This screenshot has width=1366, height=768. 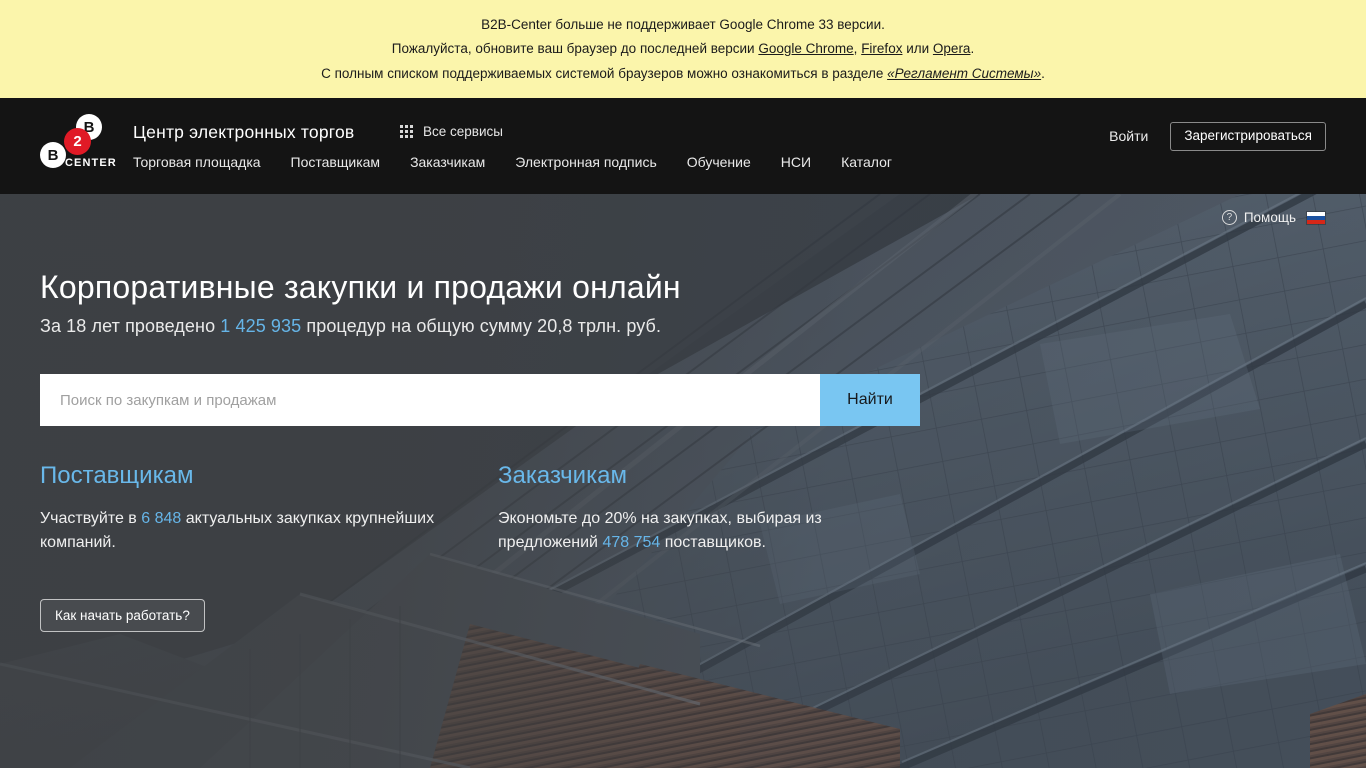 I want to click on customers-count: 478 754, so click(x=631, y=542).